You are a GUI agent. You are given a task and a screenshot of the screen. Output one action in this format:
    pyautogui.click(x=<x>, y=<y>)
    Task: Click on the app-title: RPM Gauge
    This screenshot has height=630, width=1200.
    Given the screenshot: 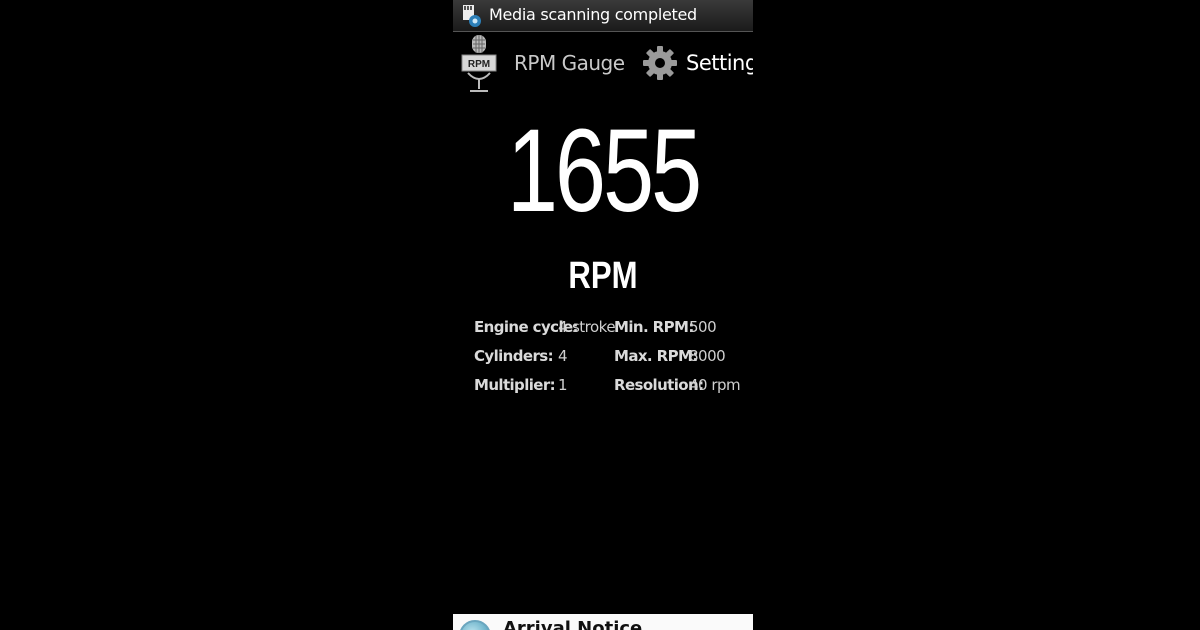 What is the action you would take?
    pyautogui.click(x=569, y=63)
    